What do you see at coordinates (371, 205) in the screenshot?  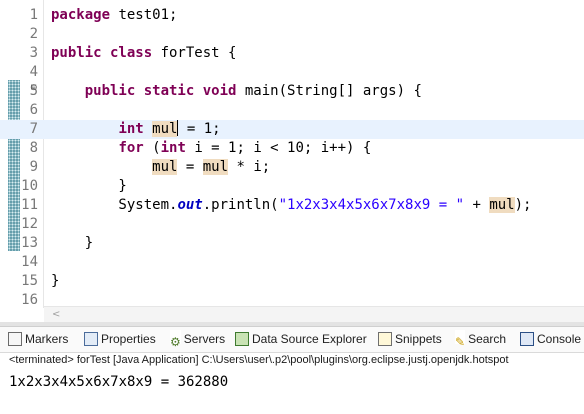 I see `string-token: "1x2x3x4x5x6x7x8x9 = "` at bounding box center [371, 205].